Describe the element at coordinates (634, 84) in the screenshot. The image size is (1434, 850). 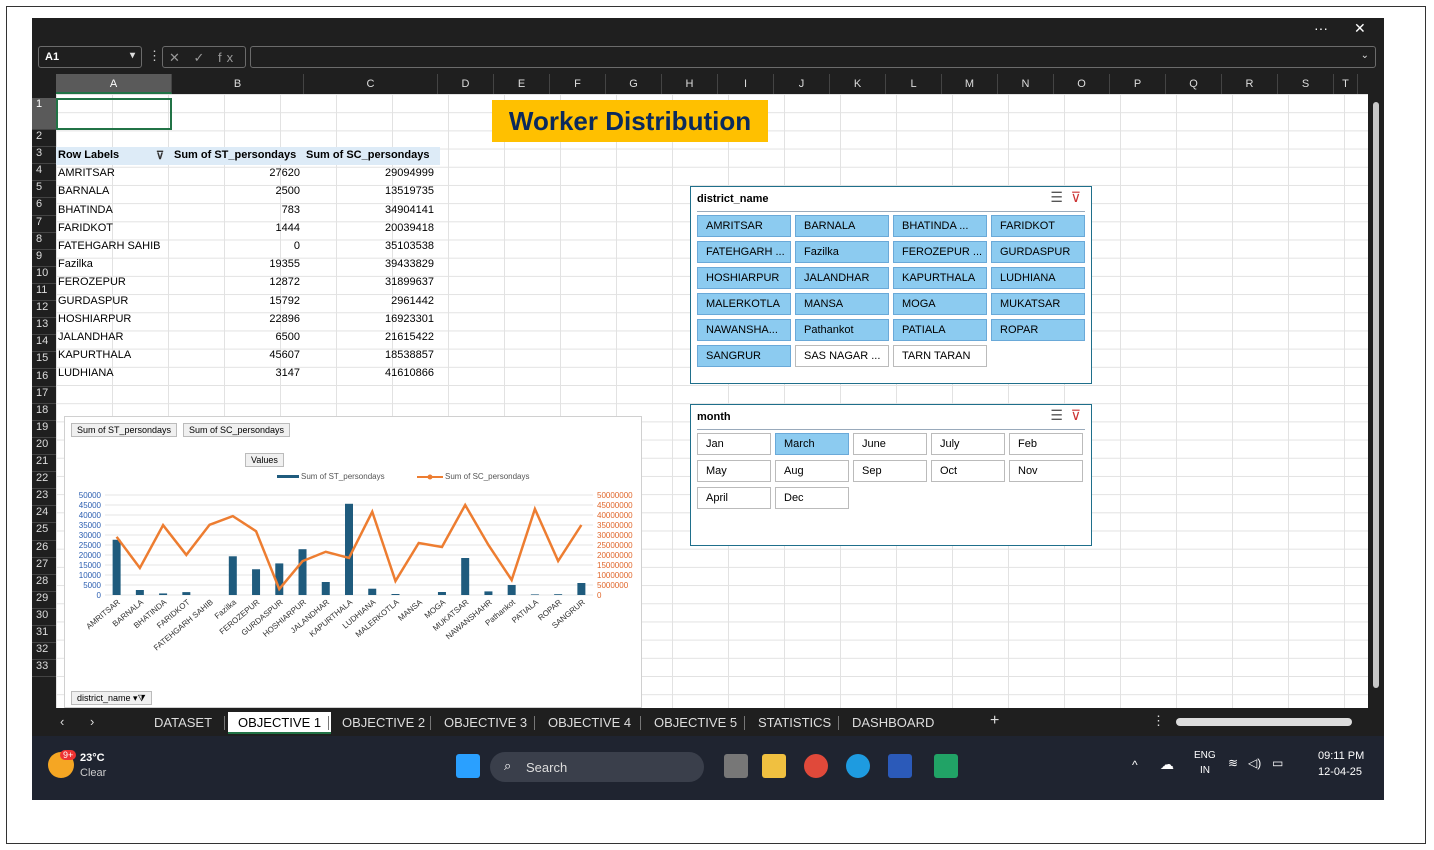
I see `column-header-g: G` at that location.